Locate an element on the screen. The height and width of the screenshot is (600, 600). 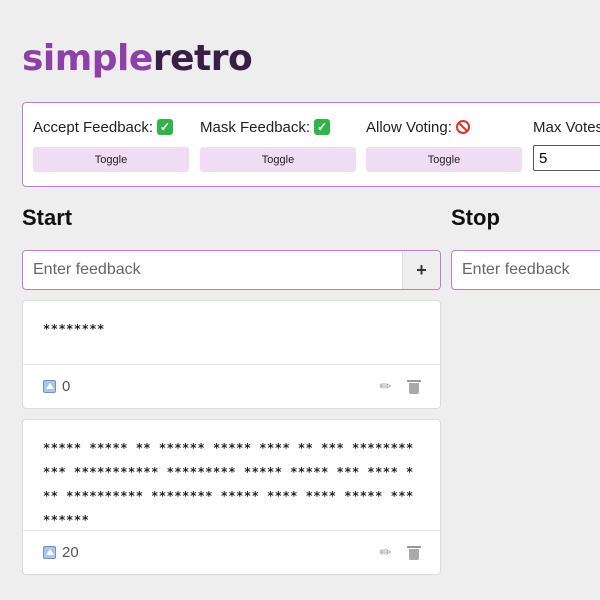
stop-feedback-input is located at coordinates (526, 270).